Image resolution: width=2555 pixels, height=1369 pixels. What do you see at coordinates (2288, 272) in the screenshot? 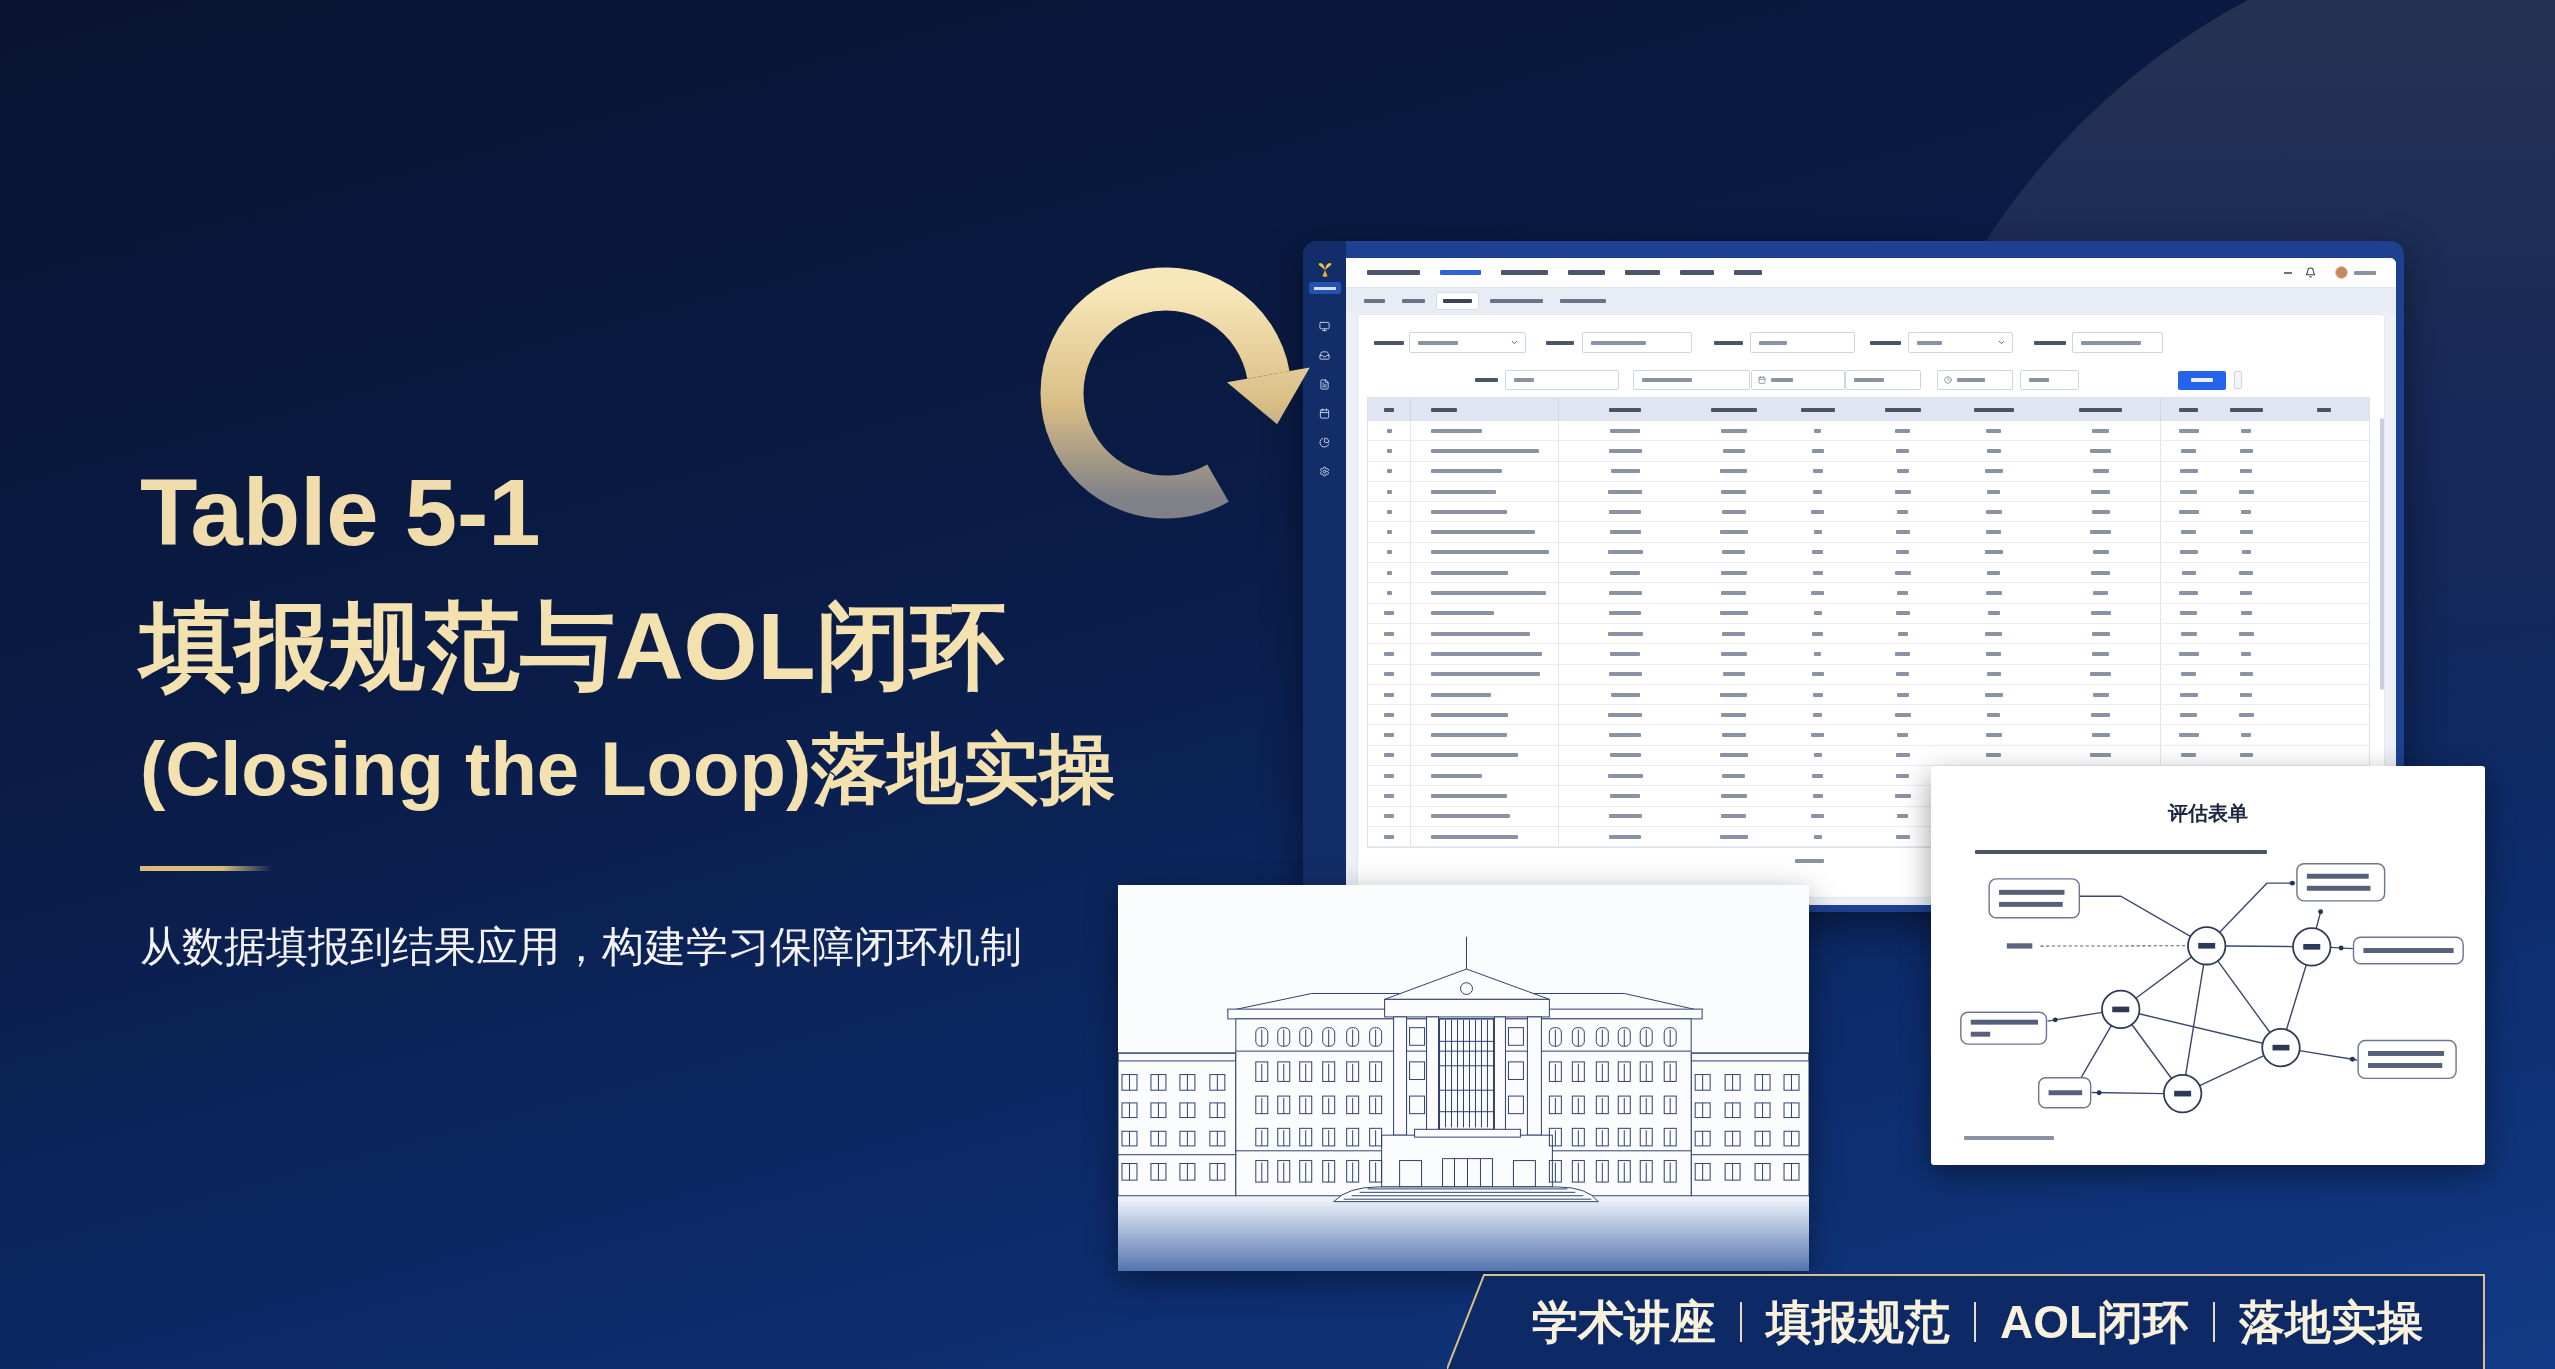
I see `minus-icon` at bounding box center [2288, 272].